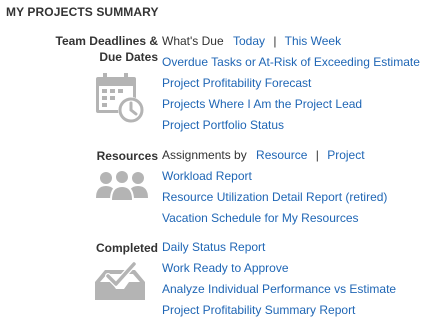  Describe the element at coordinates (260, 218) in the screenshot. I see `vacation-schedule-link: Vacation Schedule for My Resources` at that location.